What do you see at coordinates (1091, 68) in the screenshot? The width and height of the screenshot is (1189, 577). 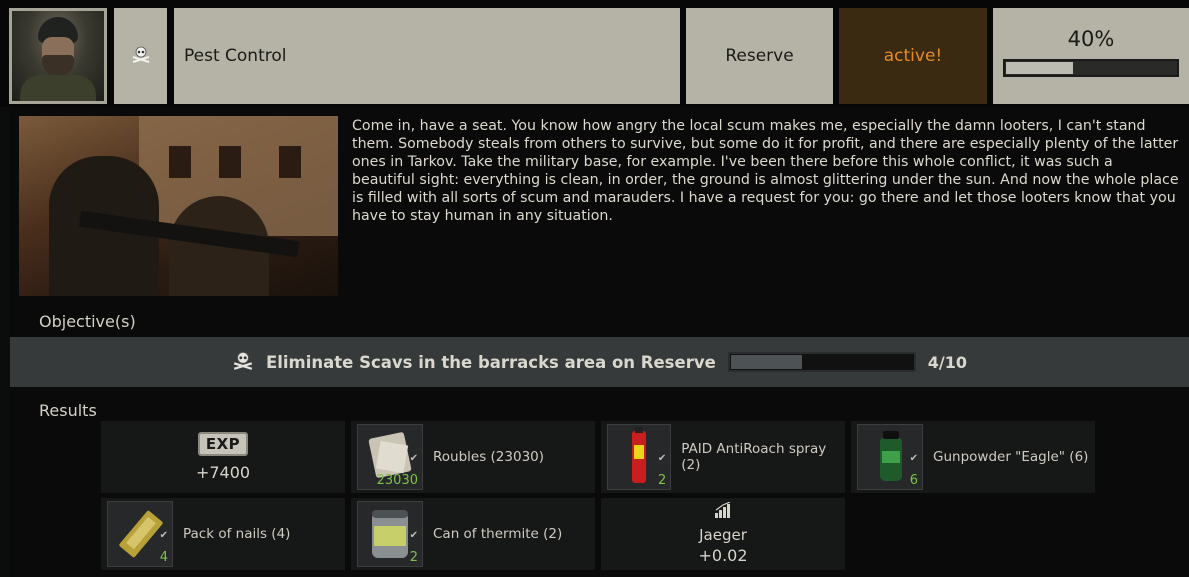 I see `progress-bar` at bounding box center [1091, 68].